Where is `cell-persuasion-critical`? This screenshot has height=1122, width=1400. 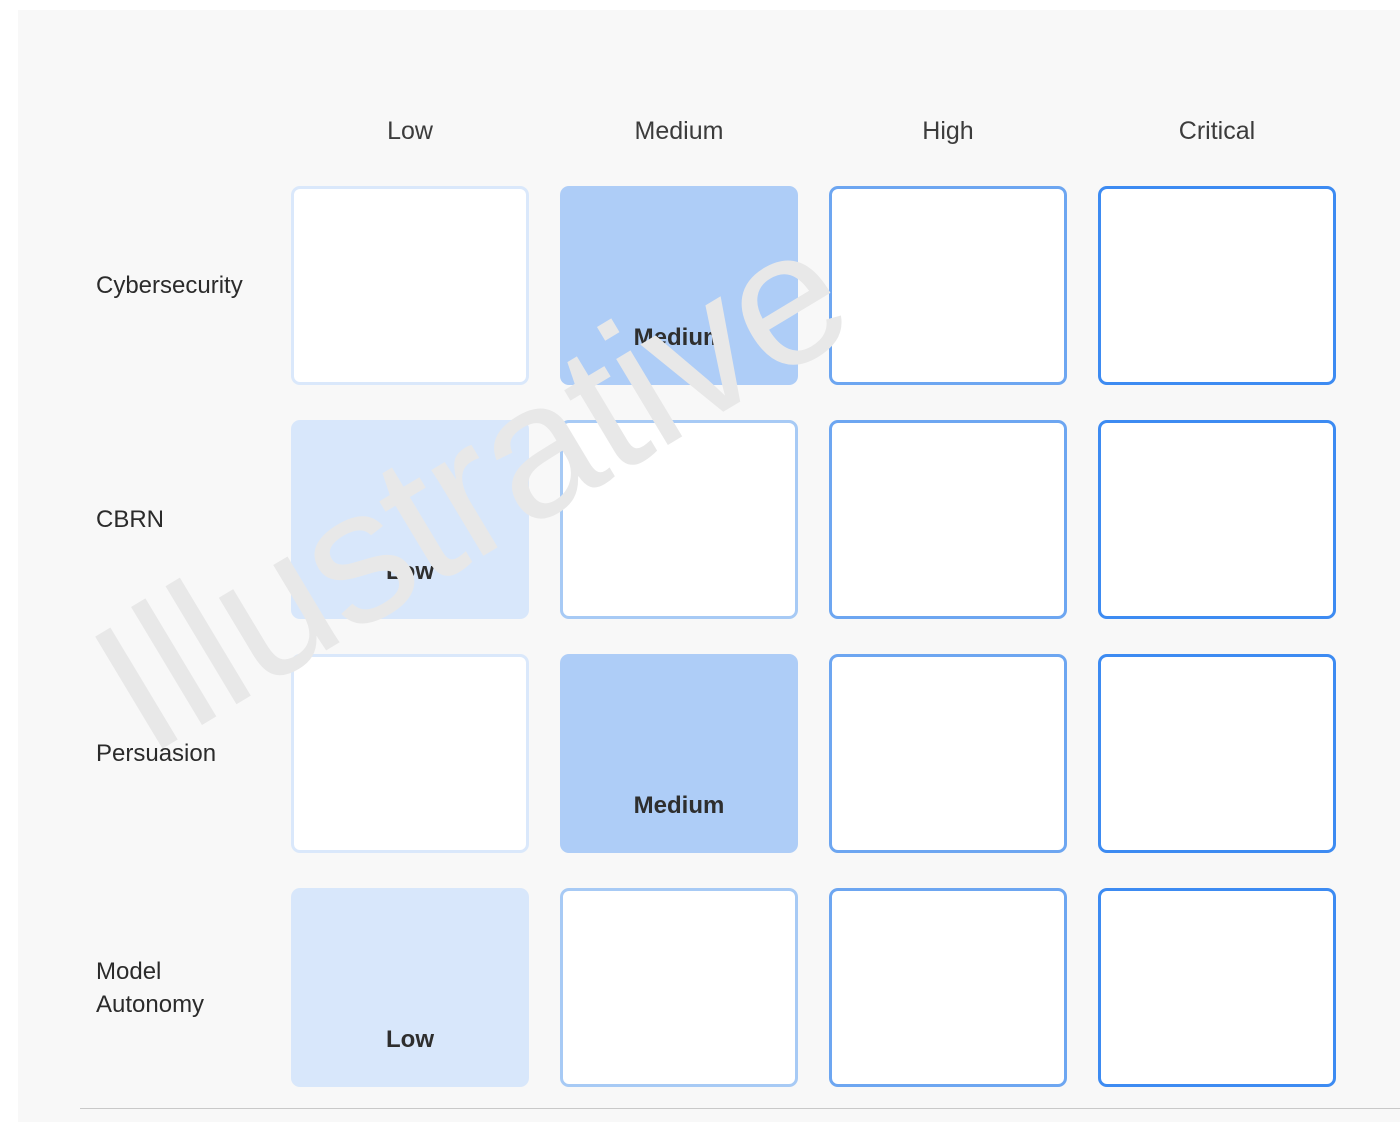 cell-persuasion-critical is located at coordinates (1217, 753).